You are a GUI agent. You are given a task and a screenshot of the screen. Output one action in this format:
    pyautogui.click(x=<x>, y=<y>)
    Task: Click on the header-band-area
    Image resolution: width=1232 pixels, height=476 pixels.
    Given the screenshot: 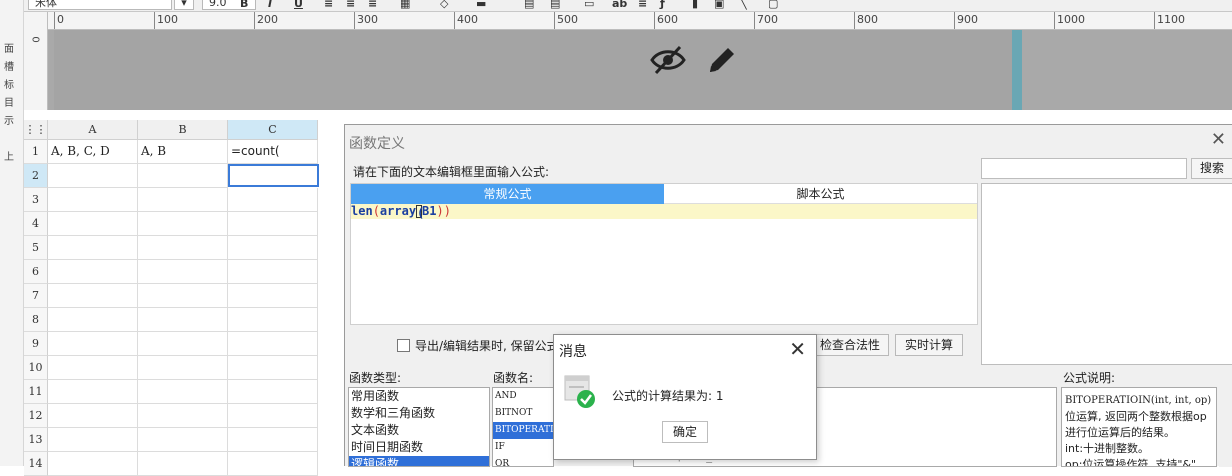 What is the action you would take?
    pyautogui.click(x=535, y=70)
    